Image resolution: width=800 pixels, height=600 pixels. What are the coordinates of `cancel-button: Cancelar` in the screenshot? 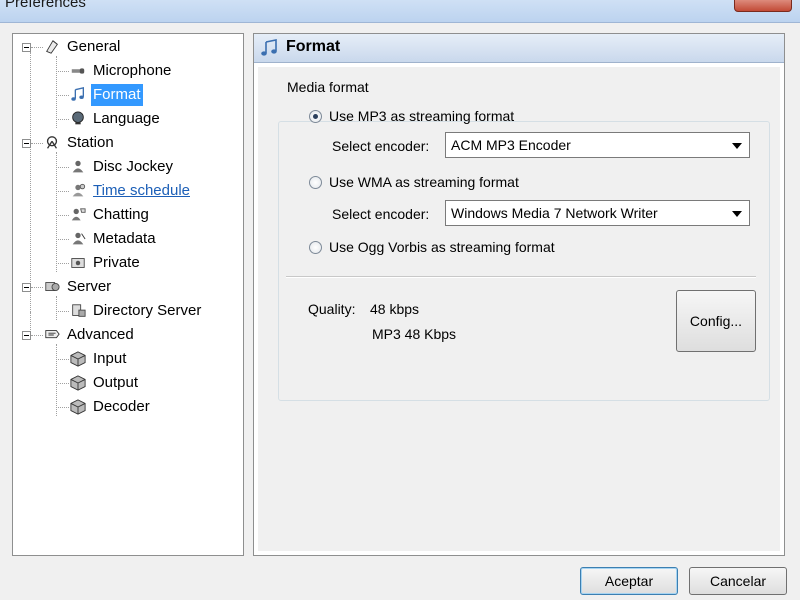 It's located at (738, 581).